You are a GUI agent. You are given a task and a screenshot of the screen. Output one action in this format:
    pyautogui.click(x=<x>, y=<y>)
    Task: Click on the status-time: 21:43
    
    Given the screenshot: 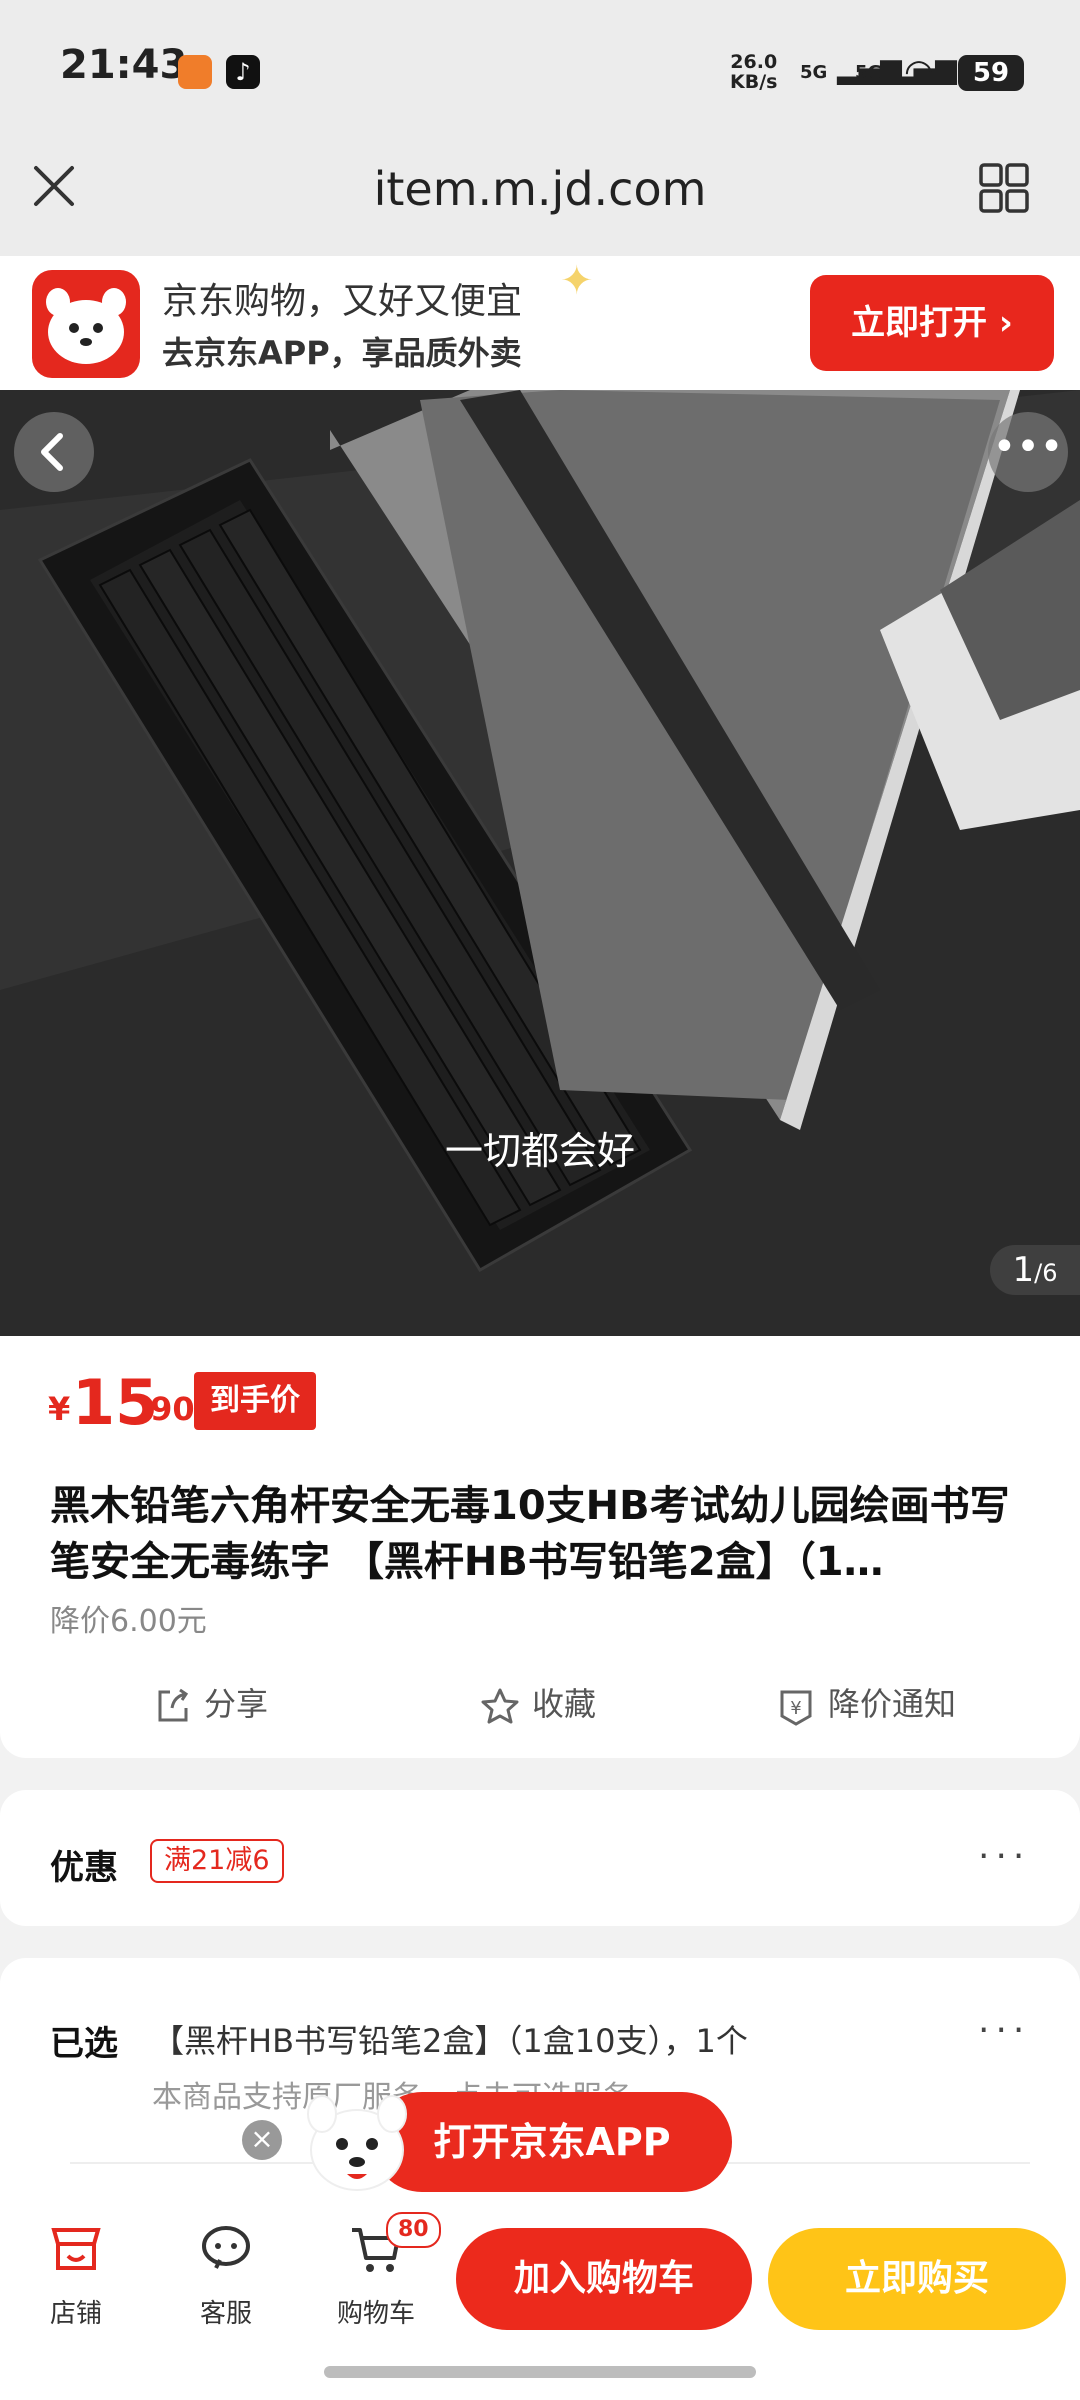 What is the action you would take?
    pyautogui.click(x=124, y=65)
    